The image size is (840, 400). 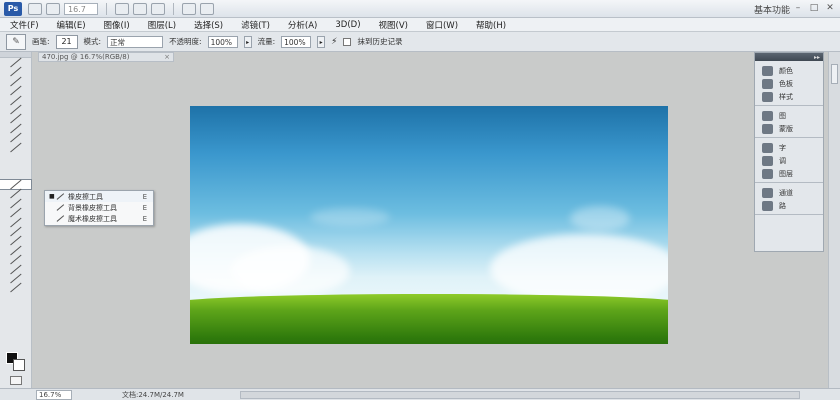 What do you see at coordinates (86, 57) in the screenshot?
I see `document-tab-title: 470.jpg @ 16.7%(RGB/8)` at bounding box center [86, 57].